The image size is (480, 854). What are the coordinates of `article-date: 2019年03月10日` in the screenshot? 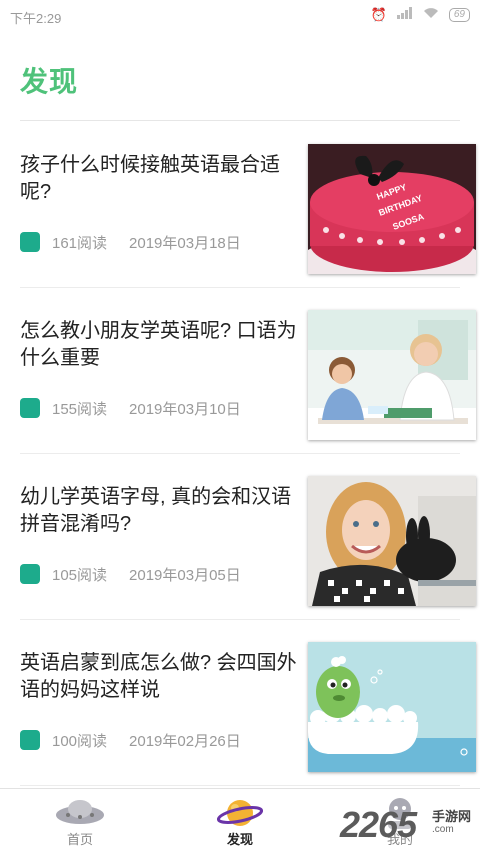 It's located at (185, 409).